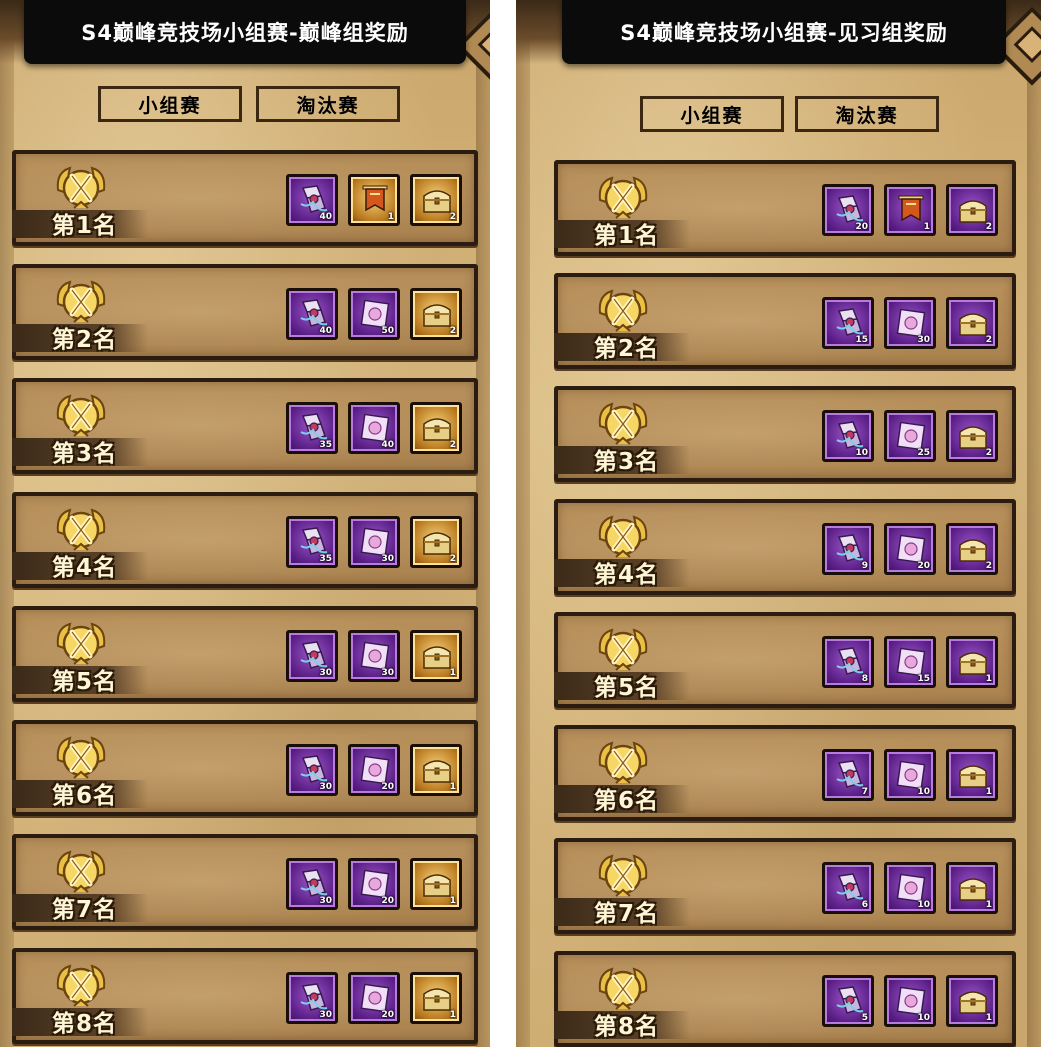  Describe the element at coordinates (245, 198) in the screenshot. I see `reward-row: 第1名 40 1 2` at that location.